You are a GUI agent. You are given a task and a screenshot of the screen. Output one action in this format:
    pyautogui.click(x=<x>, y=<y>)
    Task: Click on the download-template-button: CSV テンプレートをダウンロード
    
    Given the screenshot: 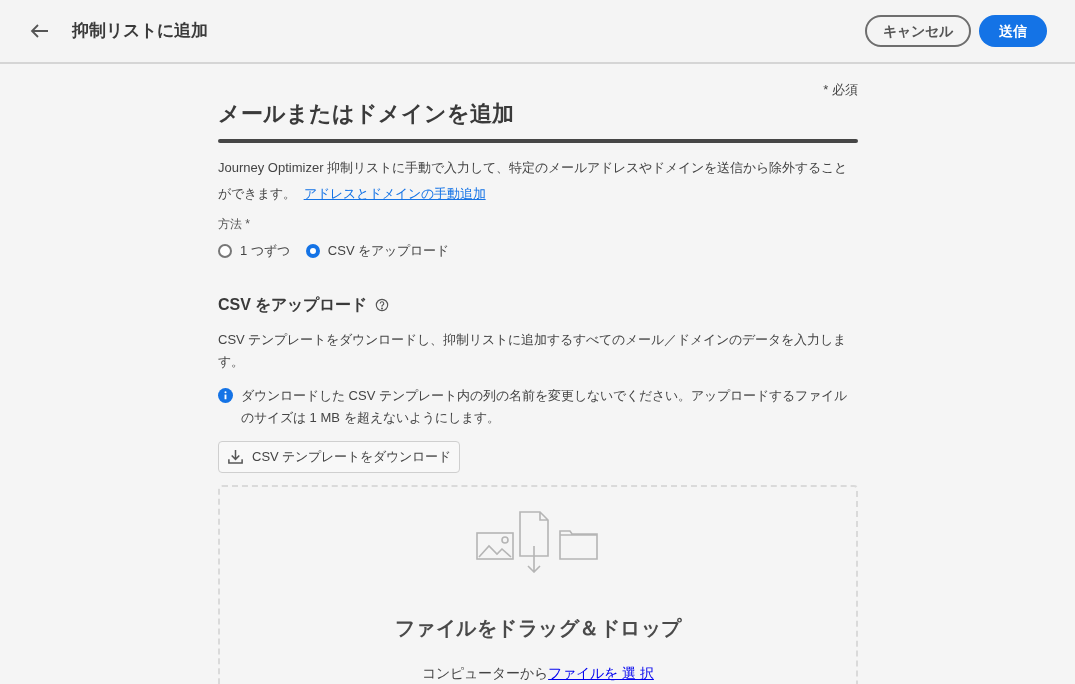 What is the action you would take?
    pyautogui.click(x=339, y=456)
    